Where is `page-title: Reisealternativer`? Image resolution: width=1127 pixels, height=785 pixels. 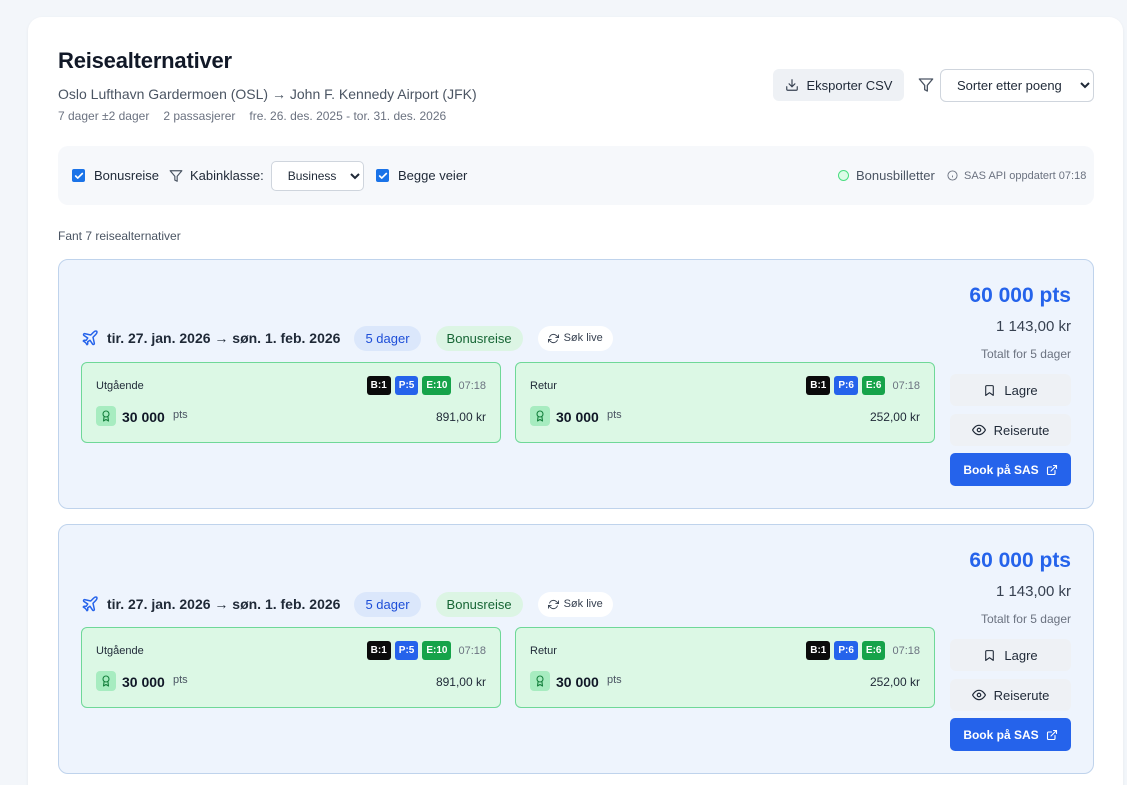
page-title: Reisealternativer is located at coordinates (145, 60).